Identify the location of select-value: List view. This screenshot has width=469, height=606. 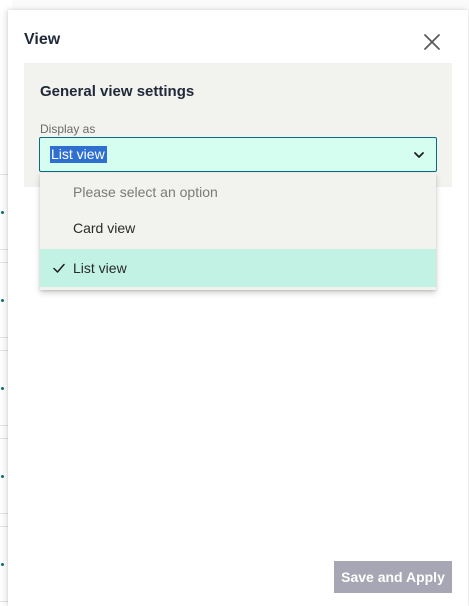
(78, 154).